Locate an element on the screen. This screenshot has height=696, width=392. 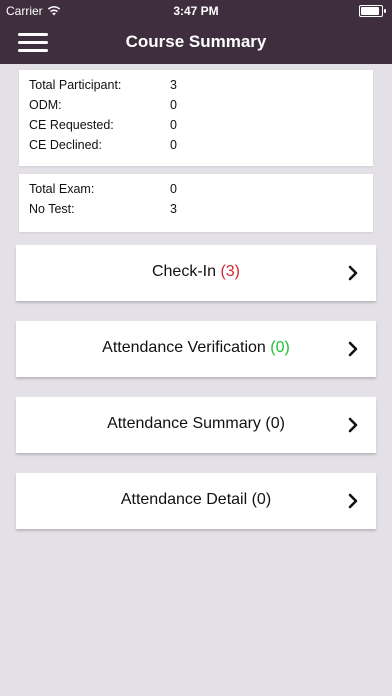
attendance-detail-button: Attendance Detail (0) is located at coordinates (196, 501).